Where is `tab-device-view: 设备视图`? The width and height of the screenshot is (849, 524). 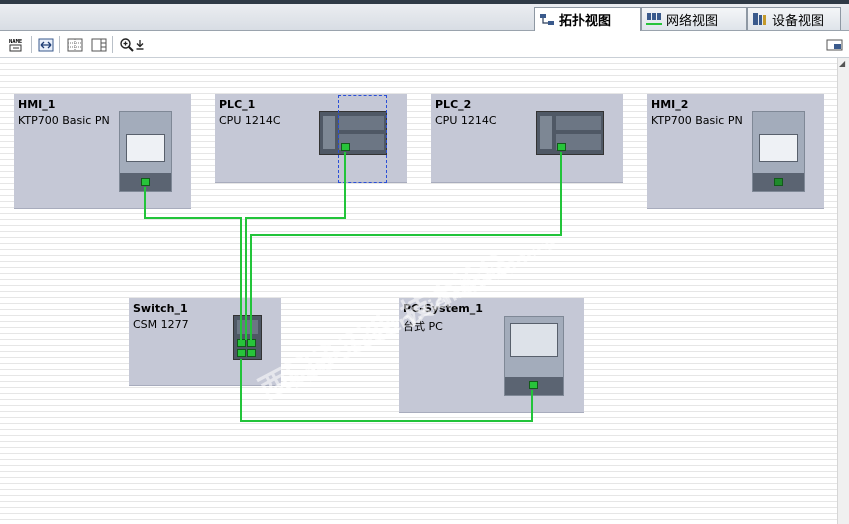 tab-device-view: 设备视图 is located at coordinates (794, 18).